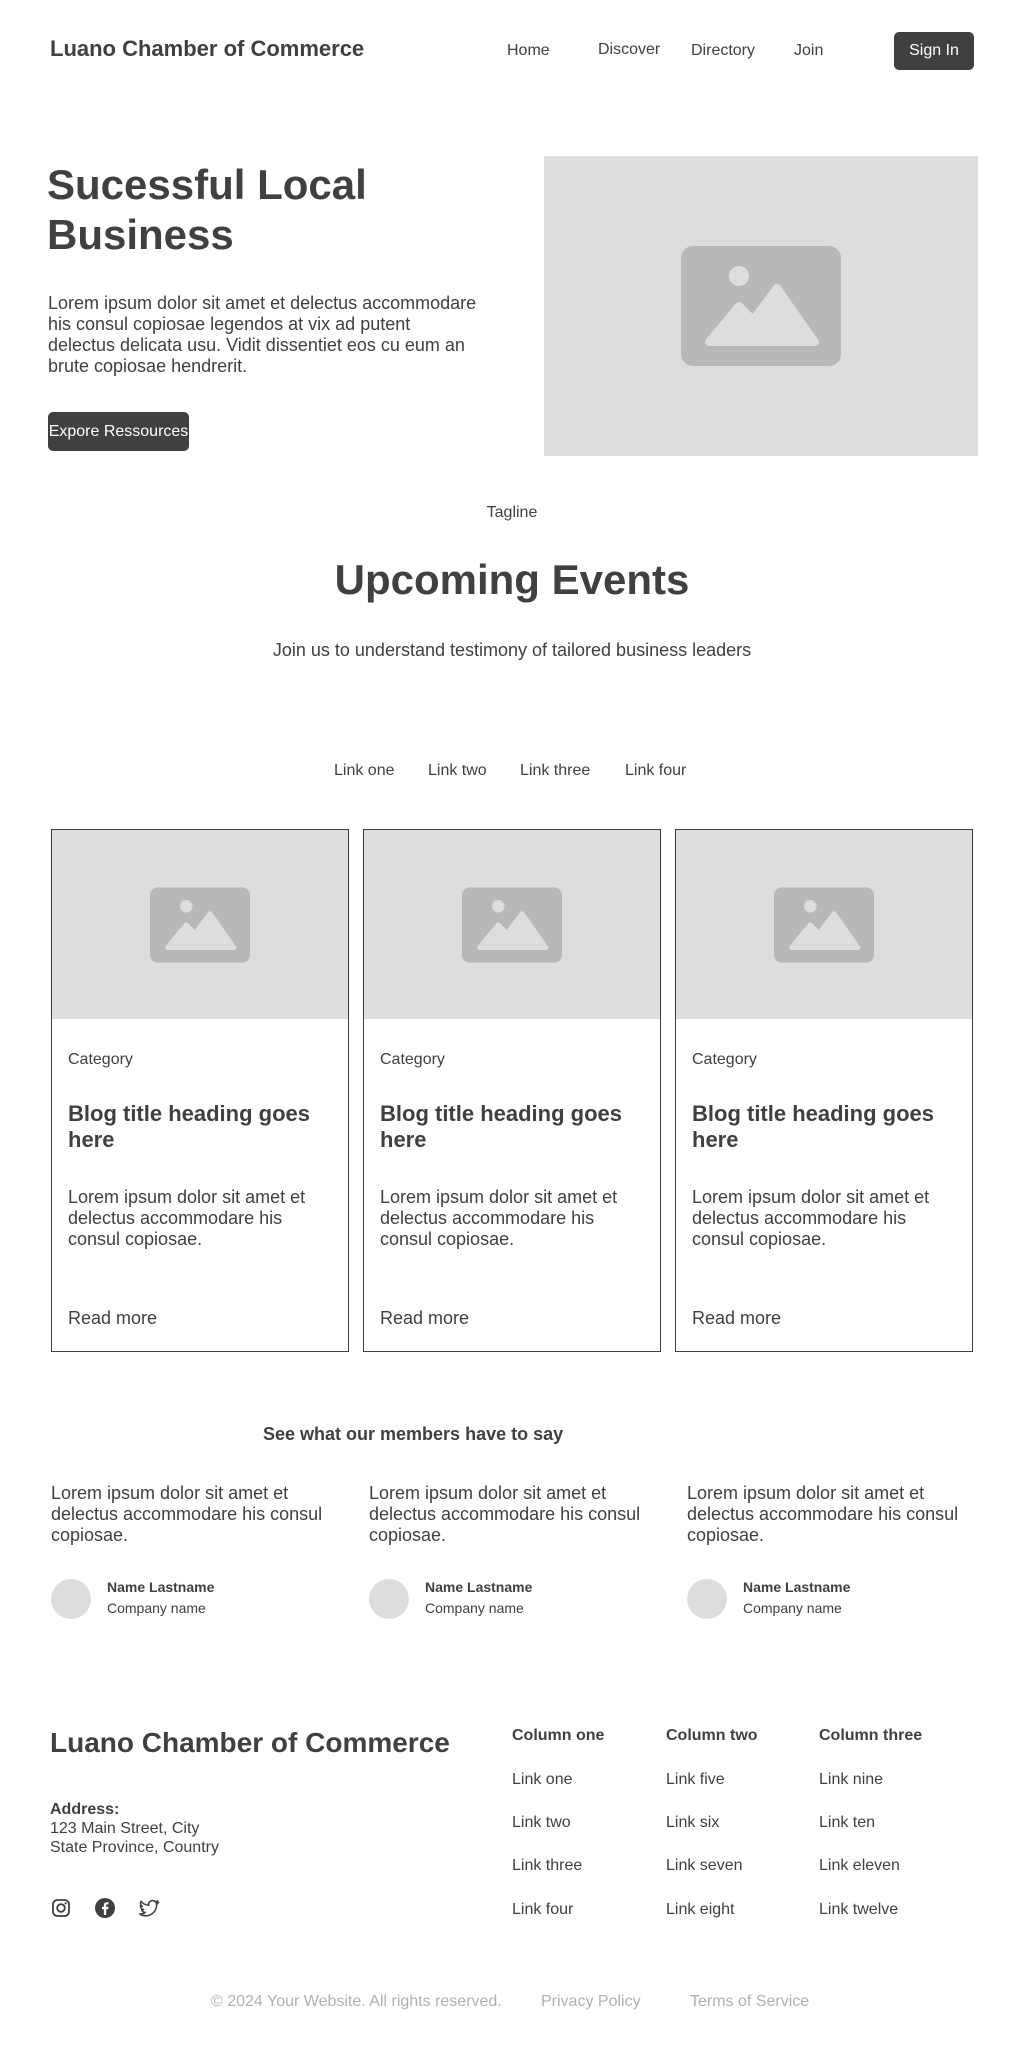 The image size is (1024, 2062). I want to click on tab-link-one: Link one, so click(364, 771).